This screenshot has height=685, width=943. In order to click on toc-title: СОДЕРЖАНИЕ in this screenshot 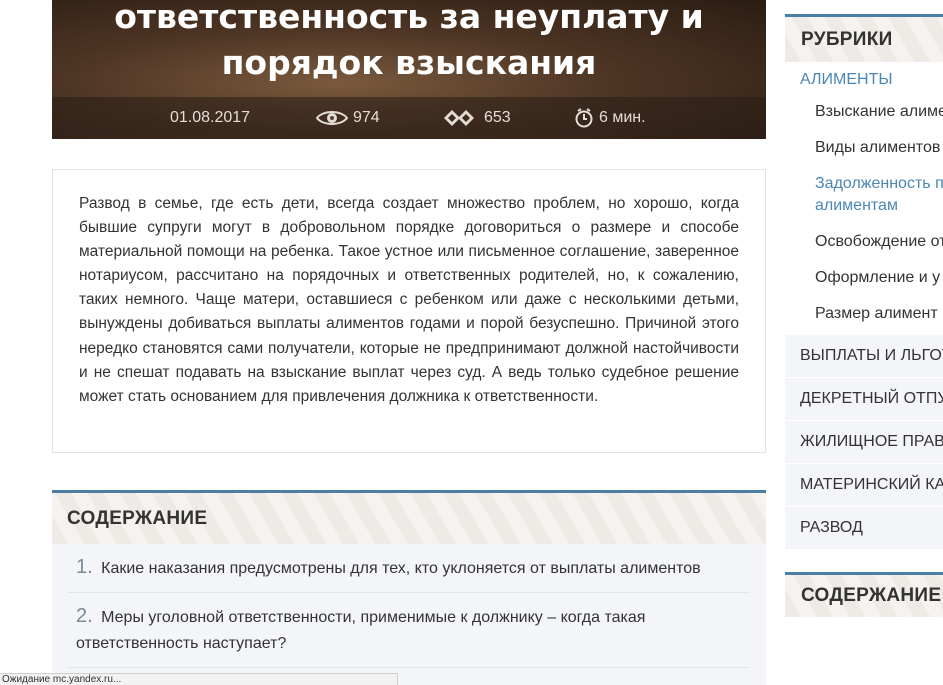, I will do `click(137, 518)`.